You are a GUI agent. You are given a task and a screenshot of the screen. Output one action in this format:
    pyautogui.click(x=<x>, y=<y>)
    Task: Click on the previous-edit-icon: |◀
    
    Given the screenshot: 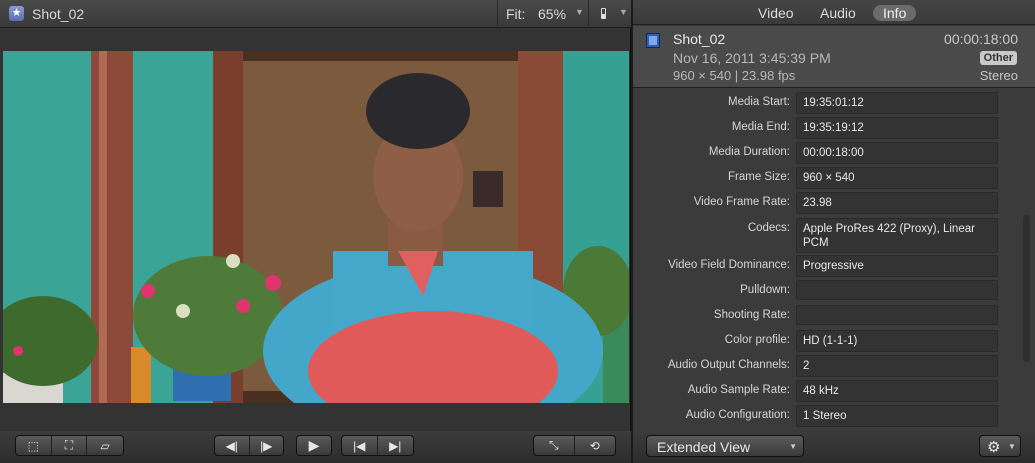 What is the action you would take?
    pyautogui.click(x=359, y=445)
    